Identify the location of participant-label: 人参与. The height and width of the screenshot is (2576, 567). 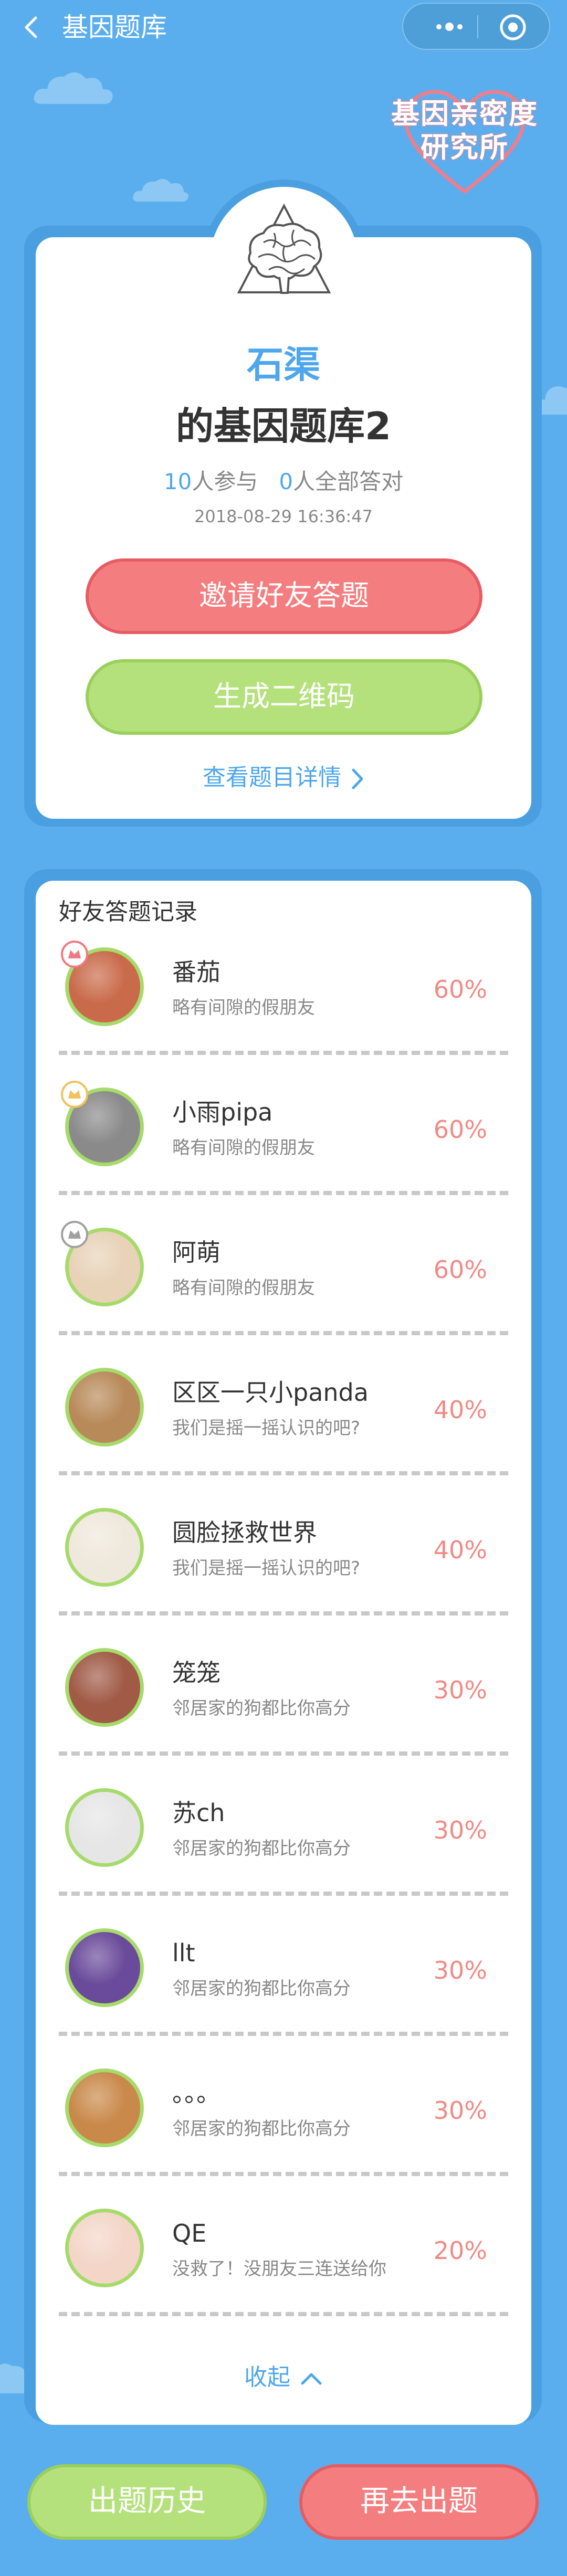
(225, 481).